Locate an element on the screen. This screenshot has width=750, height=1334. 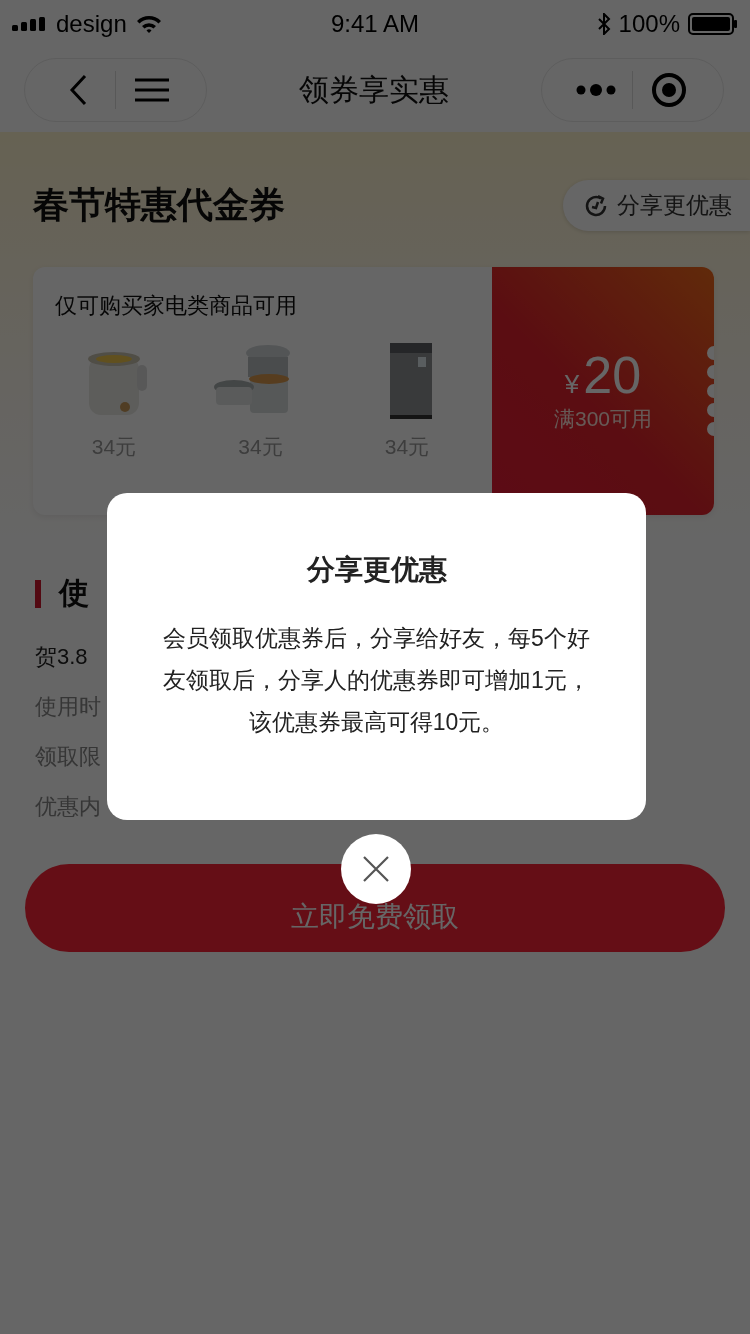
menu-icon is located at coordinates (152, 90).